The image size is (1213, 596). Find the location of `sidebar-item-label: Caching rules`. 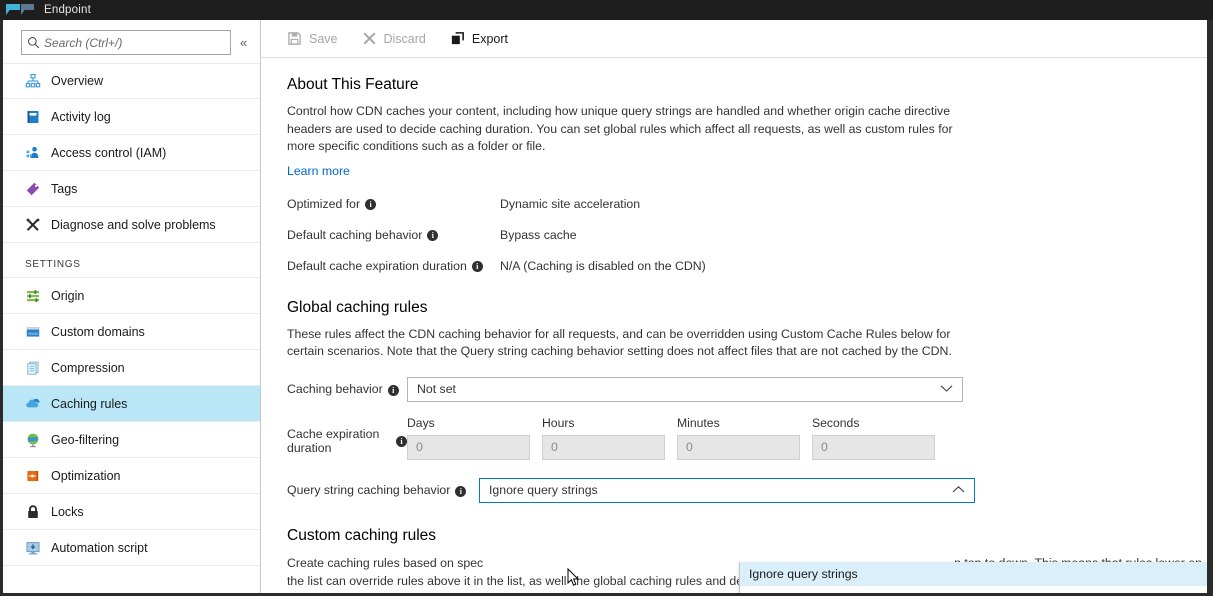

sidebar-item-label: Caching rules is located at coordinates (89, 403).